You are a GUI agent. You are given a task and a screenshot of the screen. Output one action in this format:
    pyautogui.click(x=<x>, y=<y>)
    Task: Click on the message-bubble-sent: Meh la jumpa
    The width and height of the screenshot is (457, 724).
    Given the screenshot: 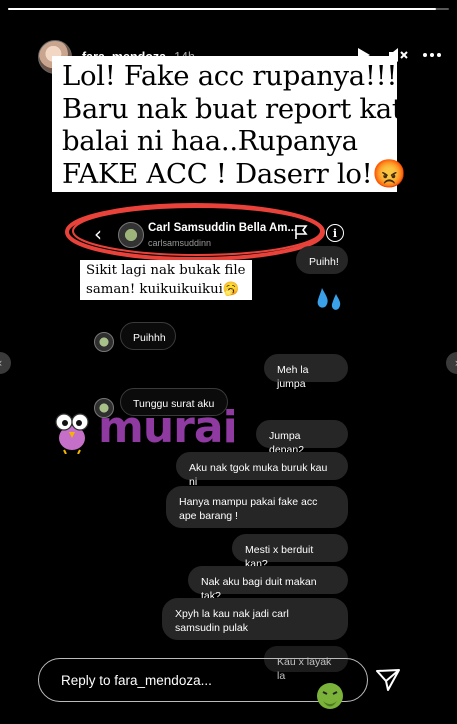 What is the action you would take?
    pyautogui.click(x=306, y=372)
    